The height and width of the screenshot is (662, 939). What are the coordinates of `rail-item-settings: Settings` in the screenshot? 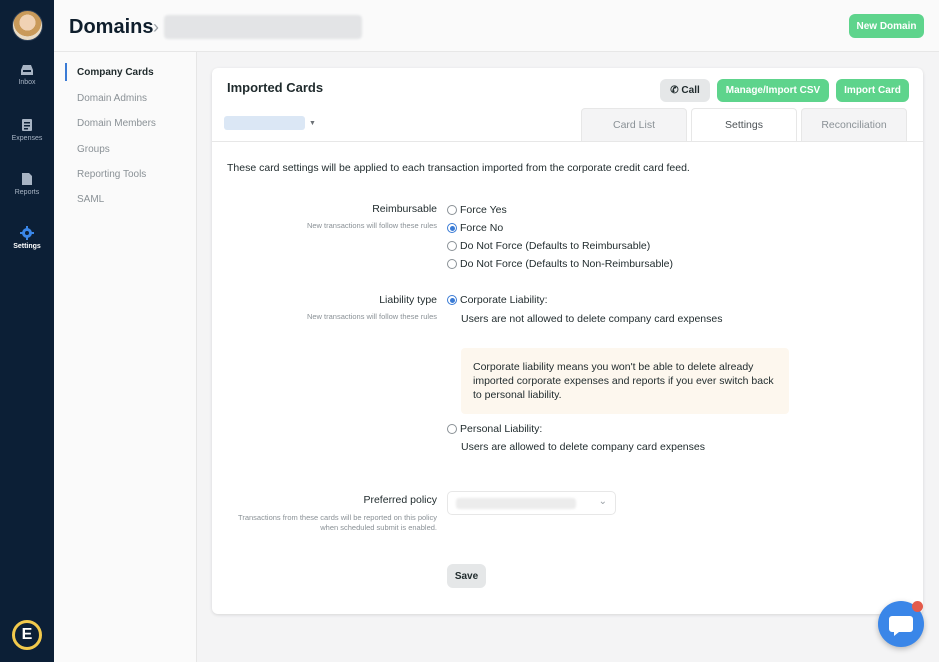 It's located at (27, 238).